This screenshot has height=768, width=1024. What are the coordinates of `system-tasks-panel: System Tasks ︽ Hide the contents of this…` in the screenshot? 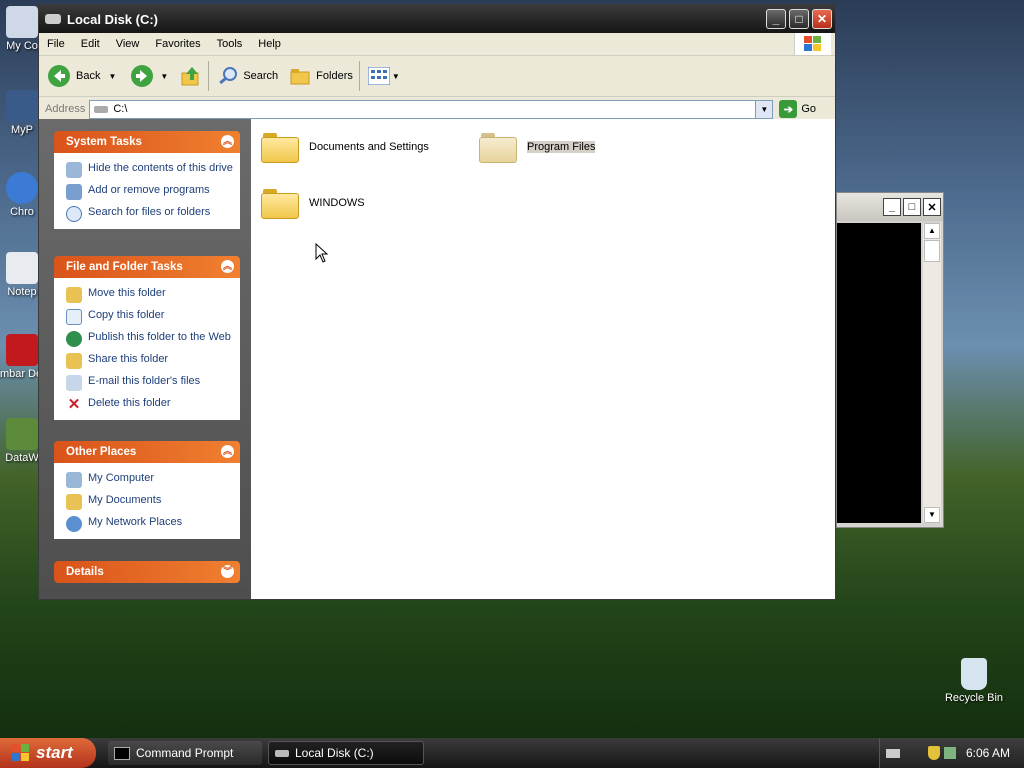 It's located at (147, 180).